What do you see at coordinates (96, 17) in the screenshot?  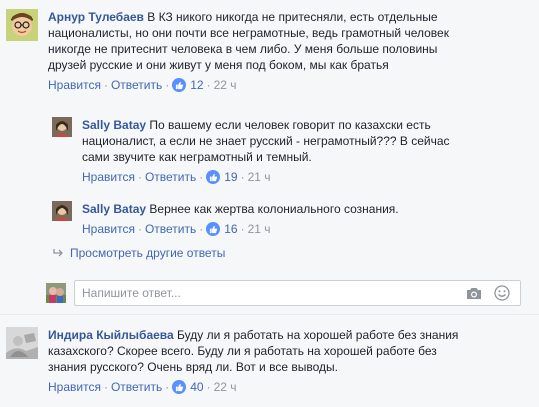 I see `comment-author: Арнур Тулебаев` at bounding box center [96, 17].